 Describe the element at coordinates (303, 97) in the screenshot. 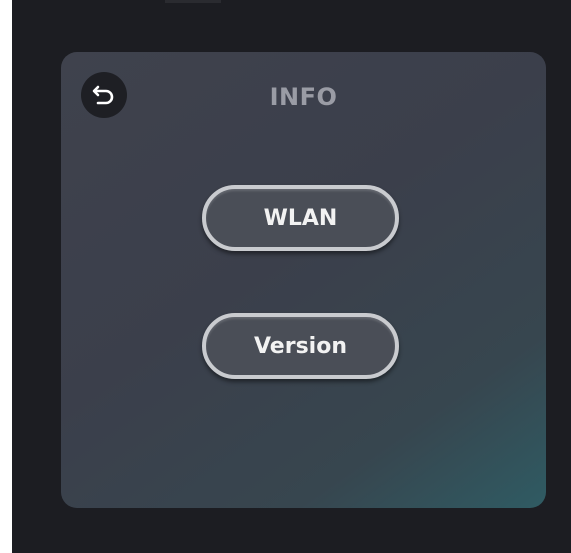

I see `page-title: INFO` at that location.